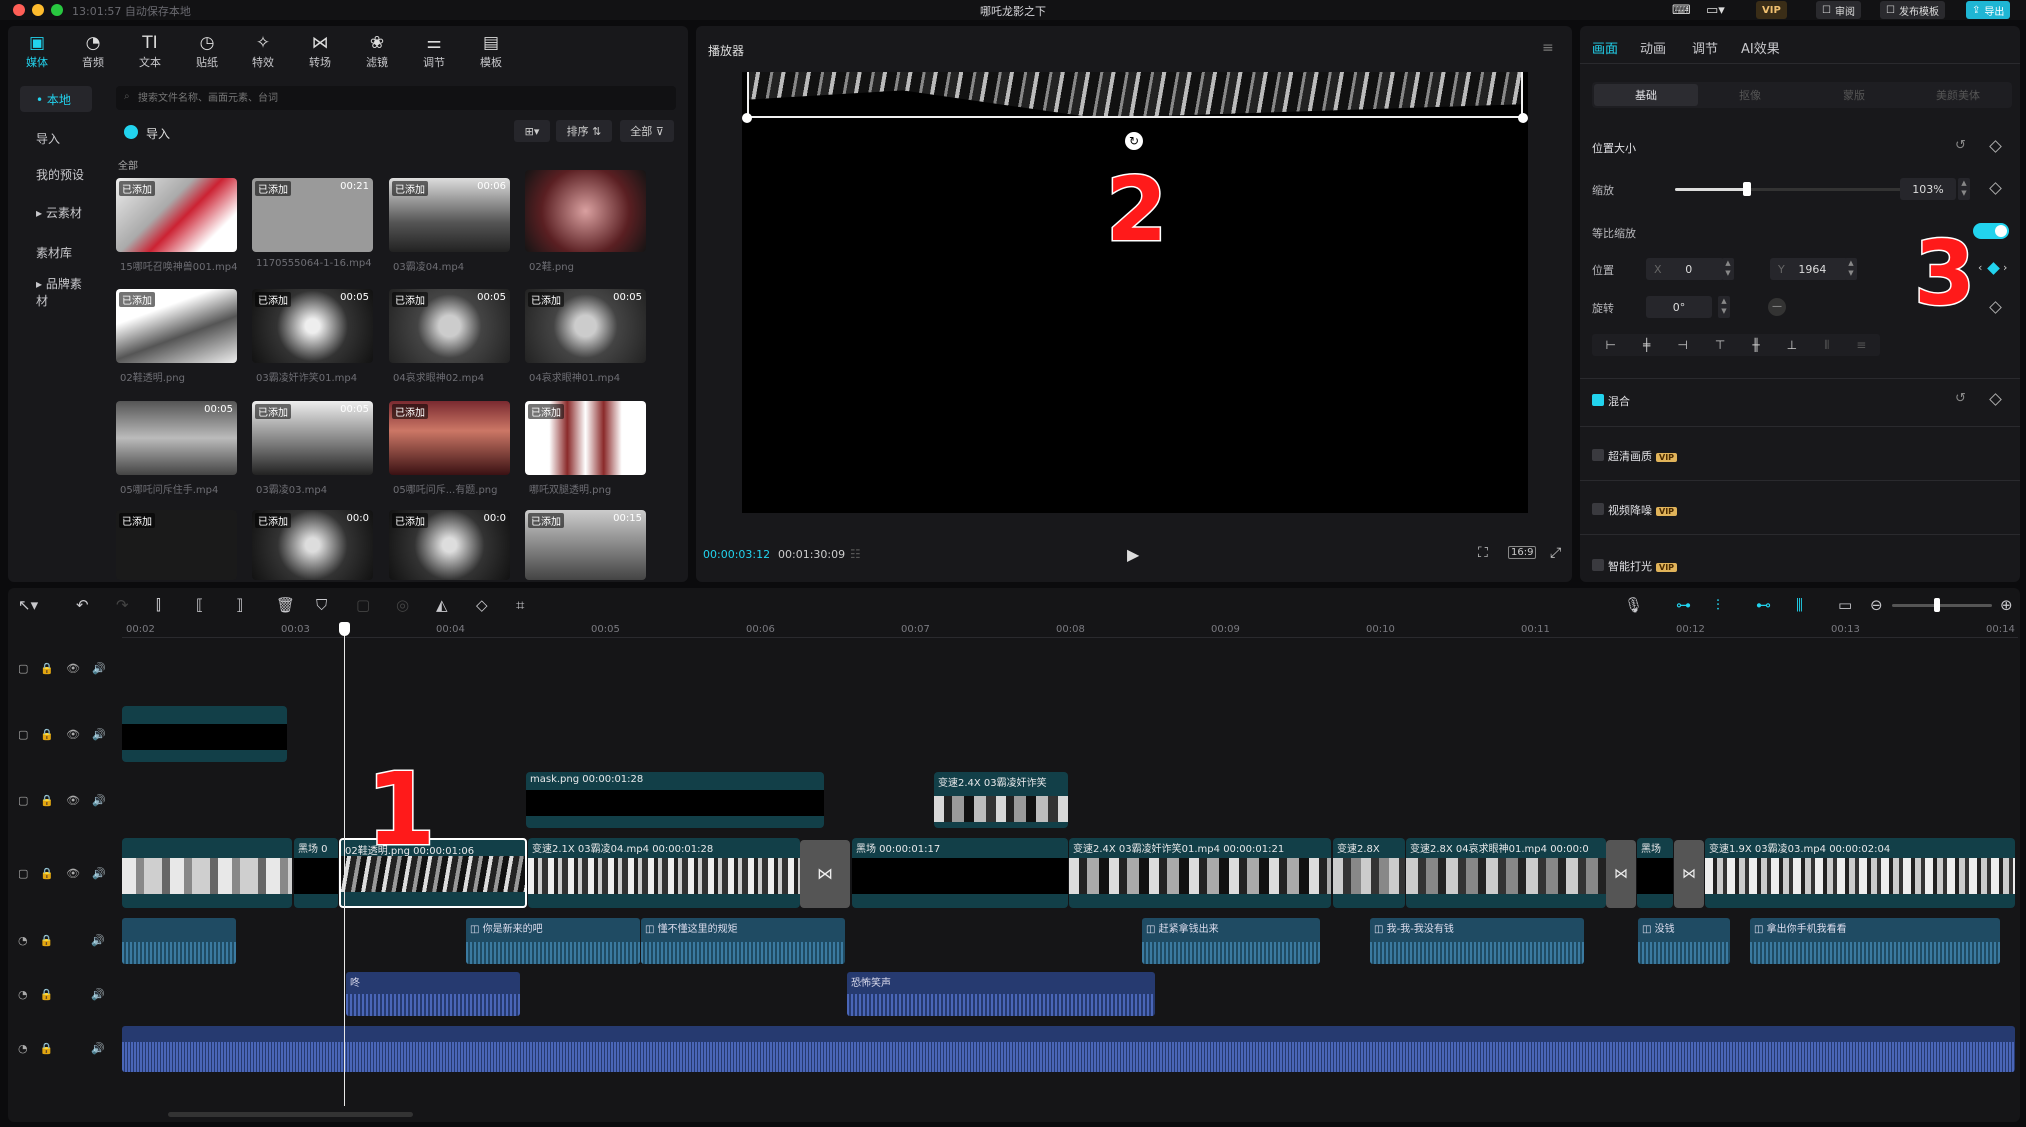 The width and height of the screenshot is (2026, 1127). Describe the element at coordinates (363, 605) in the screenshot. I see `freeze-icon: ▢` at that location.